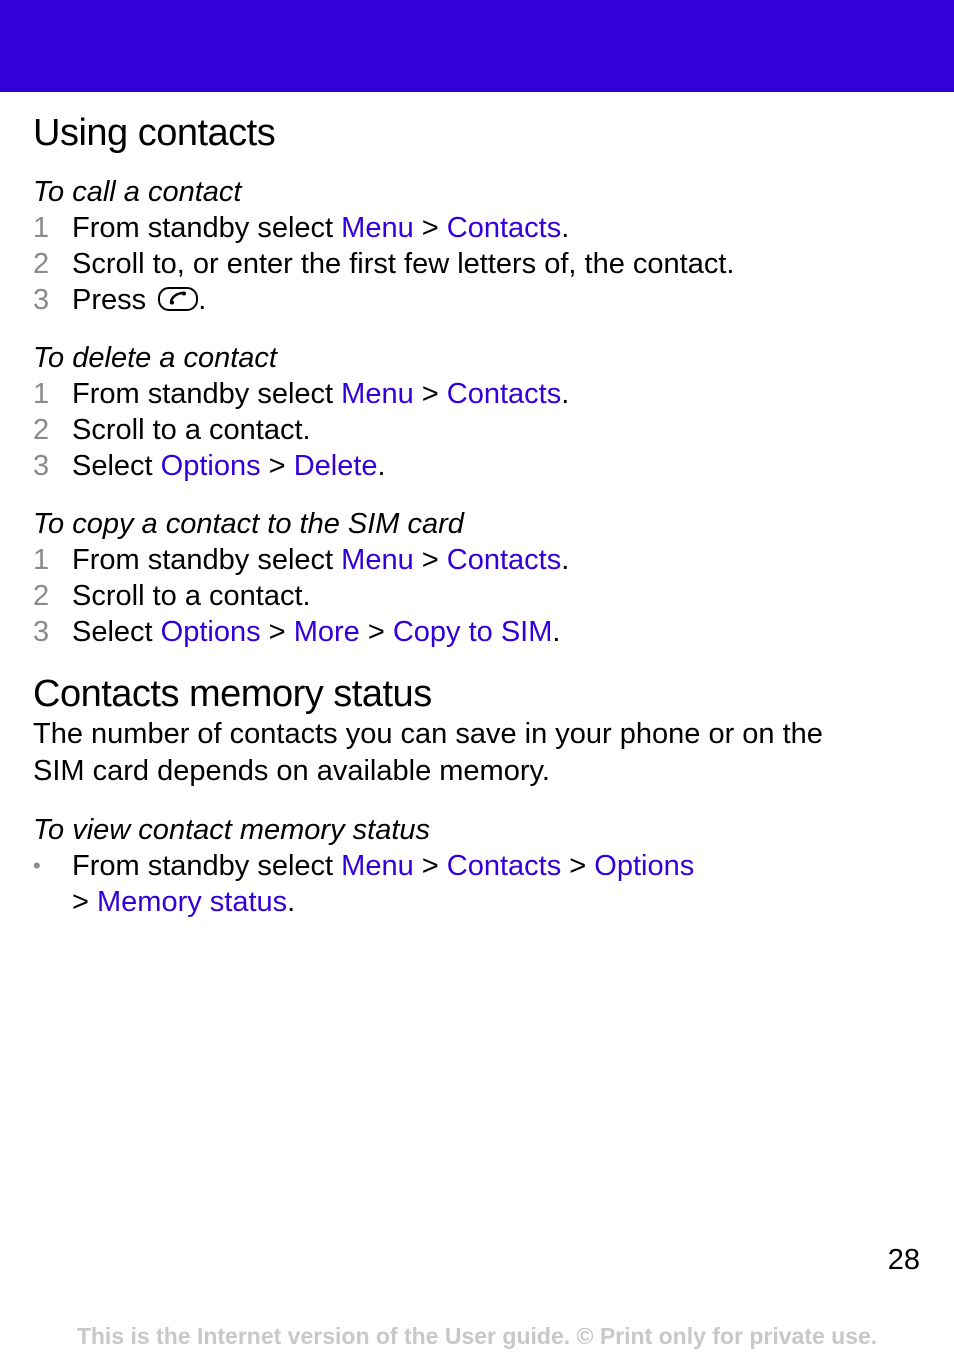  Describe the element at coordinates (327, 632) in the screenshot. I see `menu-link-more: More` at that location.